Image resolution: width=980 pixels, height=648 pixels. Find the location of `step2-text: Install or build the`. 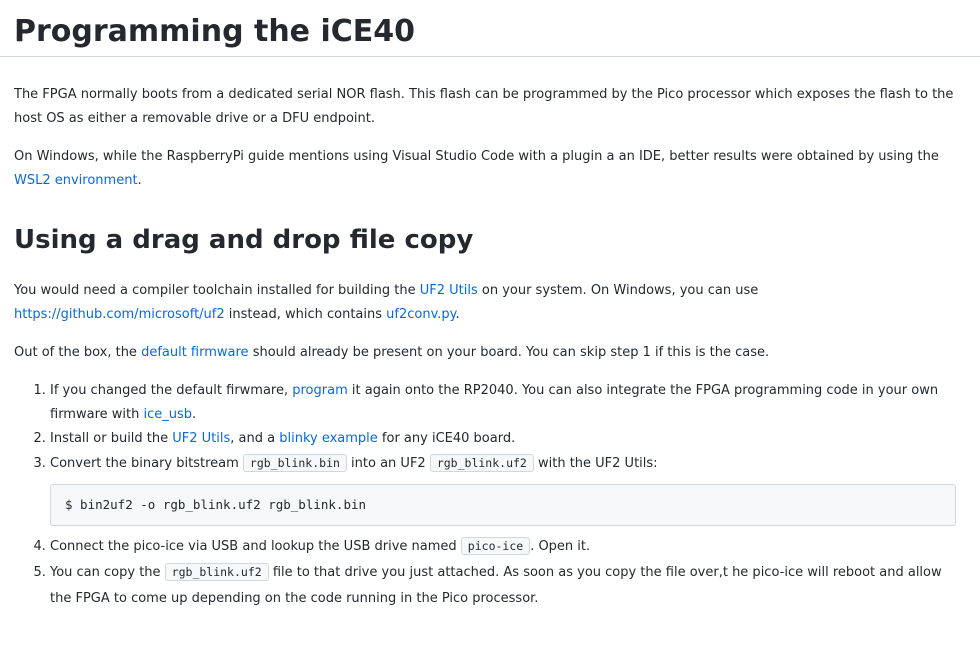

step2-text: Install or build the is located at coordinates (111, 438).